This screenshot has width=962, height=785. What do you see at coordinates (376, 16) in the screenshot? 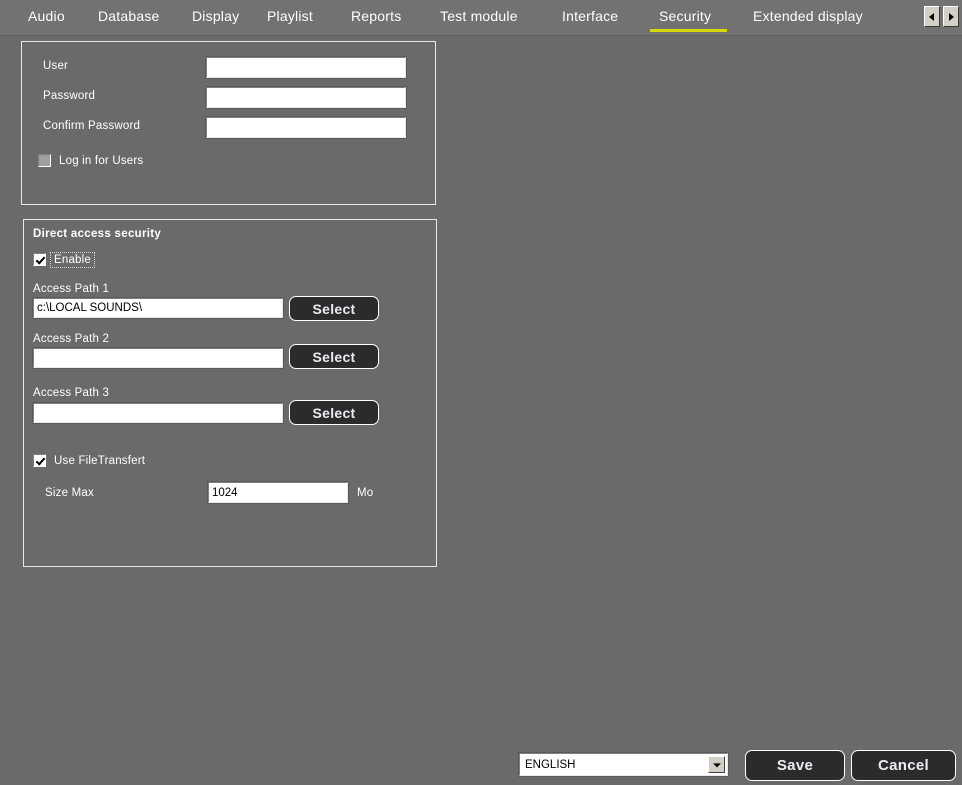
I see `tab-reports: Reports` at bounding box center [376, 16].